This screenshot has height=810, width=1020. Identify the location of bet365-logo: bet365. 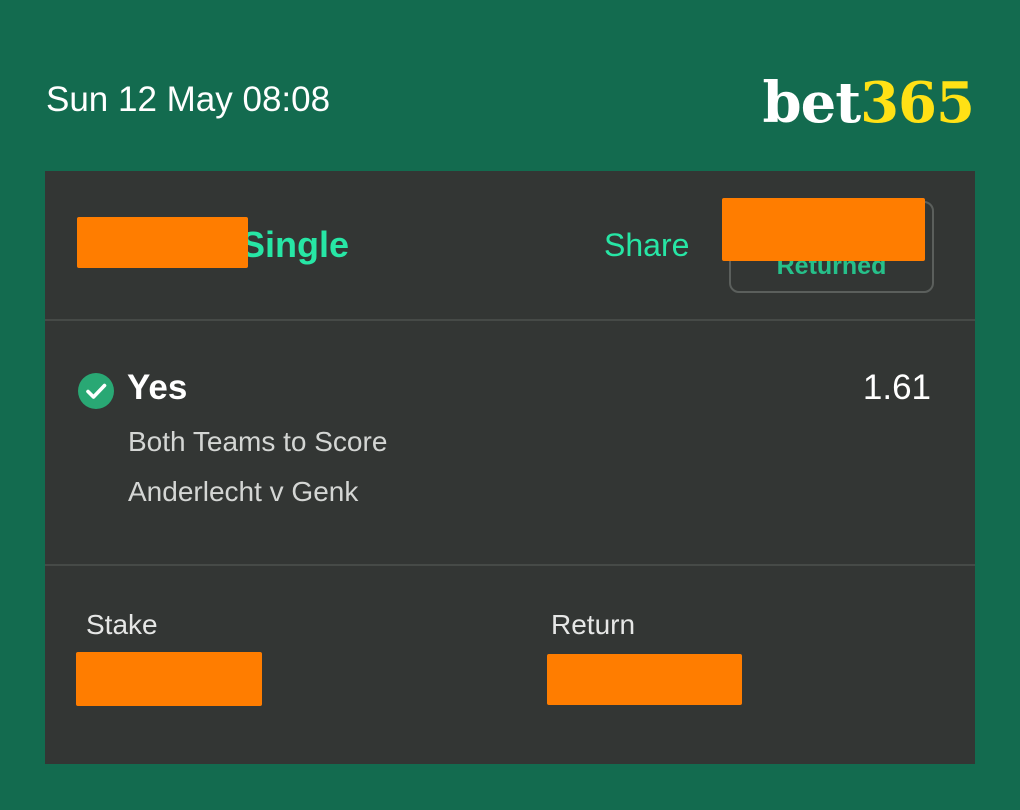
(868, 103).